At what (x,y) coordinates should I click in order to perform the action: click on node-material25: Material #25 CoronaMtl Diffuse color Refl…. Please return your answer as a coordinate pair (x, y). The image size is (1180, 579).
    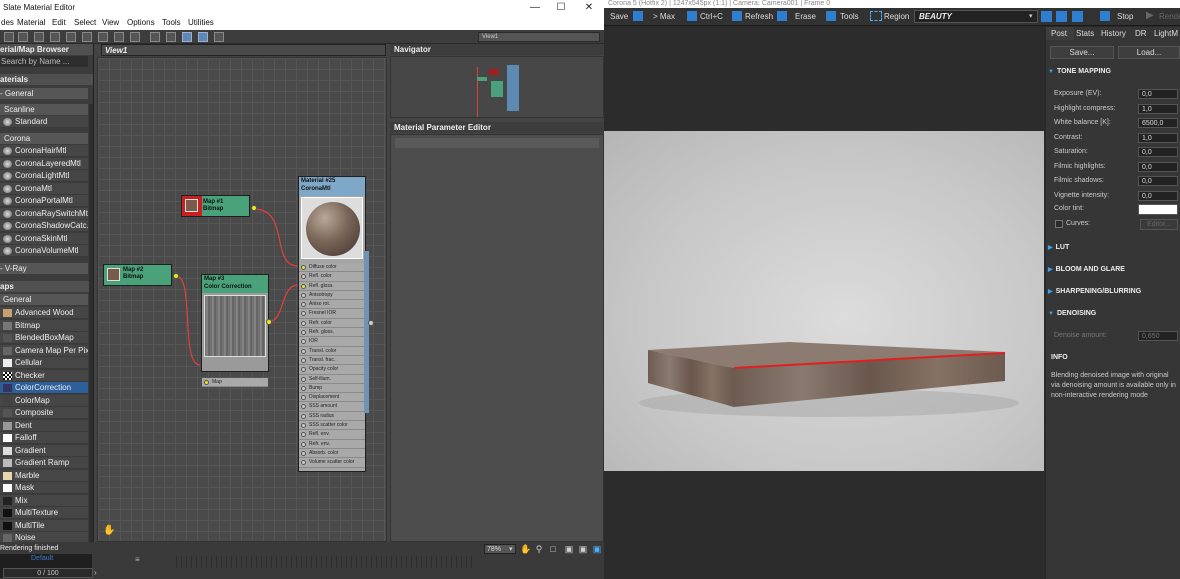
    Looking at the image, I should click on (332, 324).